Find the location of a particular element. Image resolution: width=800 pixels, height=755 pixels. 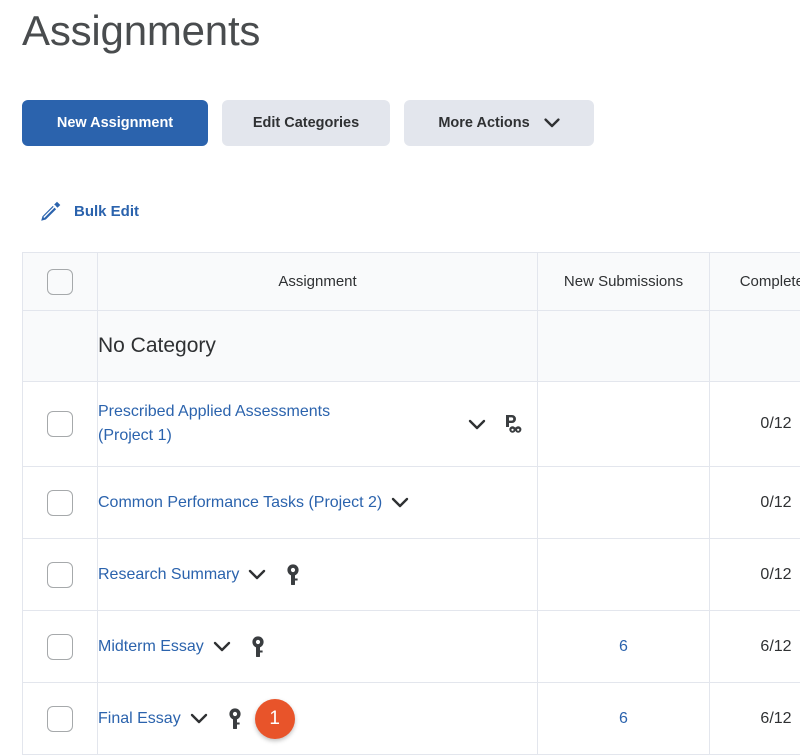

category-done-cell is located at coordinates (755, 346).